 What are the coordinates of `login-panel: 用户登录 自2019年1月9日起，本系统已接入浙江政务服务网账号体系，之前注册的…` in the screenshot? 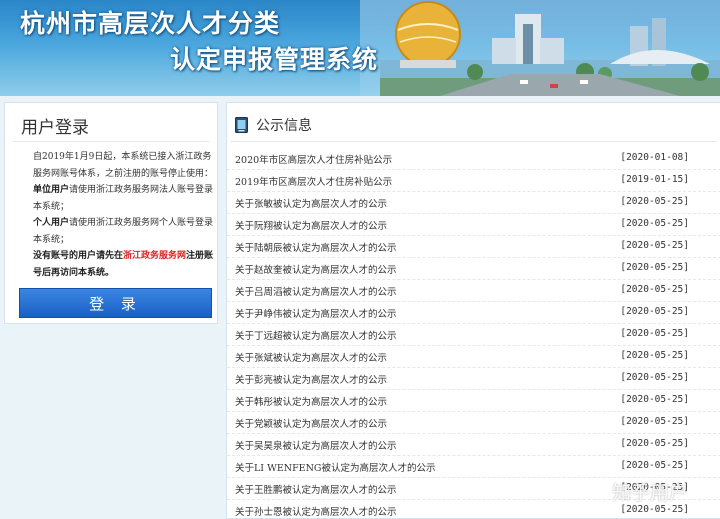 It's located at (111, 213).